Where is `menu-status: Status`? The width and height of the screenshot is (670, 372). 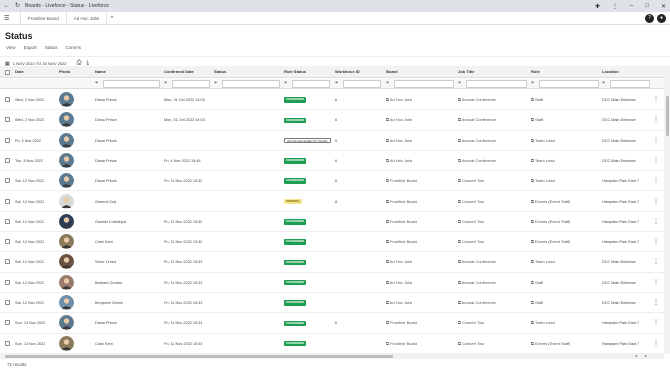 menu-status: Status is located at coordinates (51, 47).